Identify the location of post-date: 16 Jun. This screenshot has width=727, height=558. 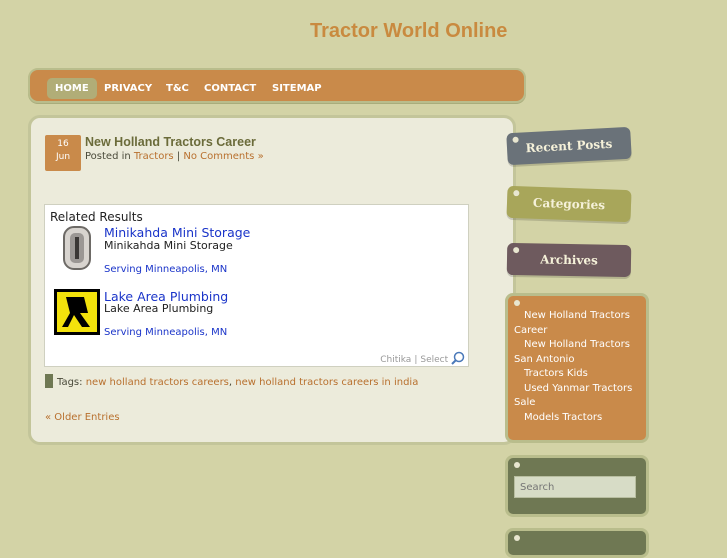
(63, 153).